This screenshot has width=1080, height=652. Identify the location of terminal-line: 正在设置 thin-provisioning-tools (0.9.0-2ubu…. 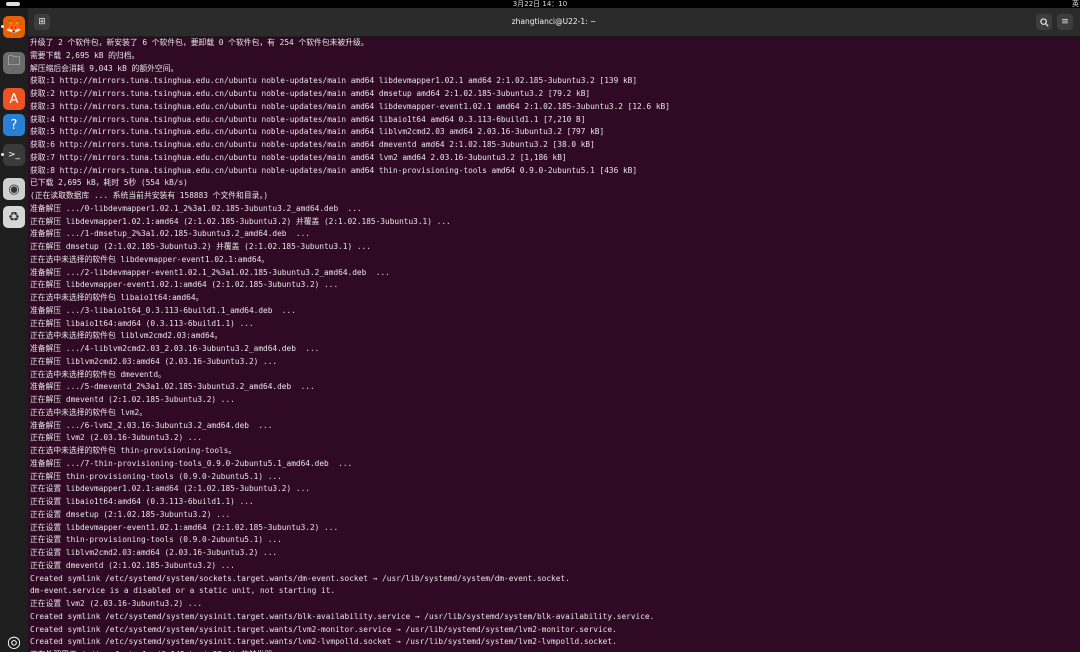
(156, 540).